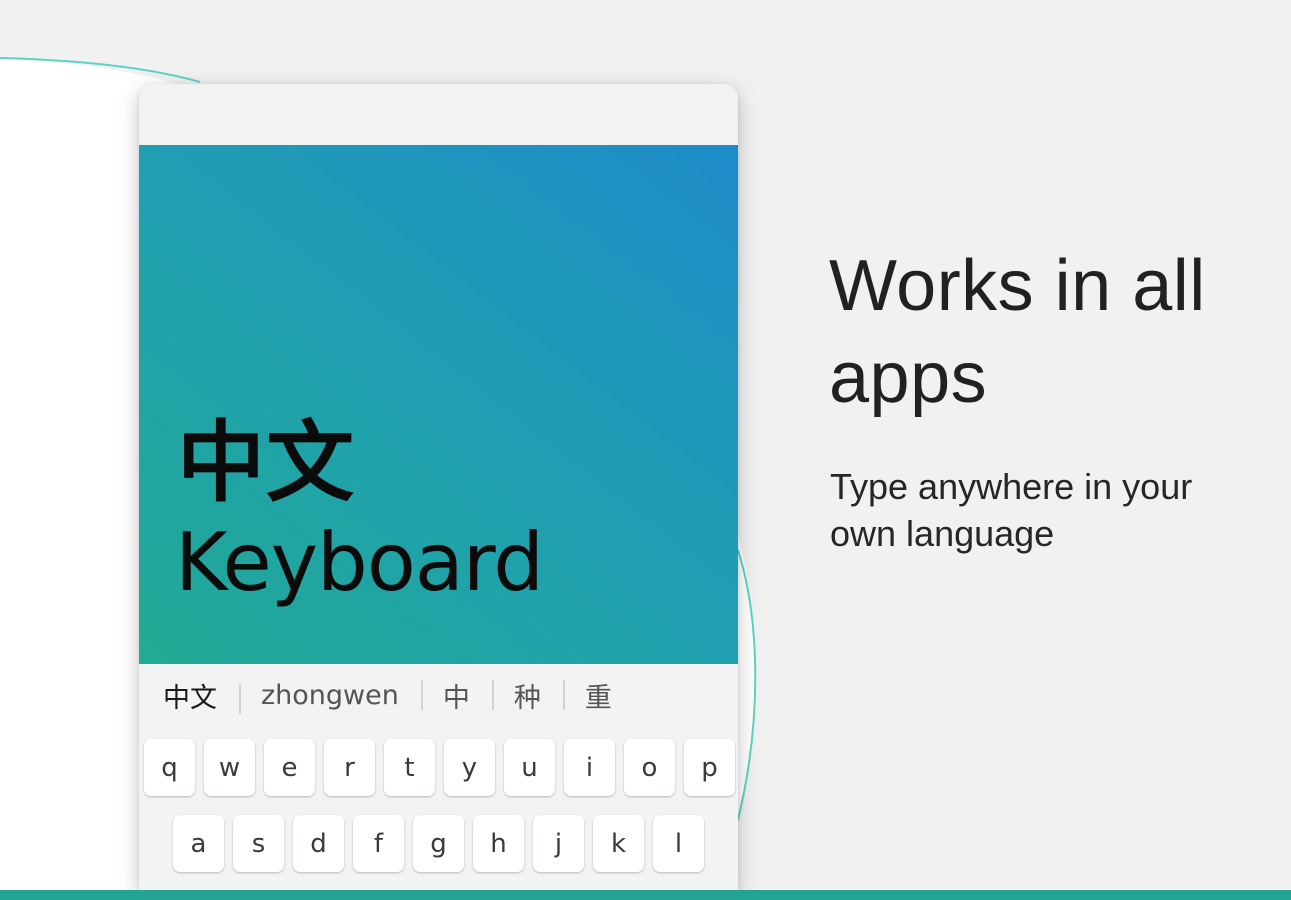  Describe the element at coordinates (198, 843) in the screenshot. I see `key-a: a` at that location.